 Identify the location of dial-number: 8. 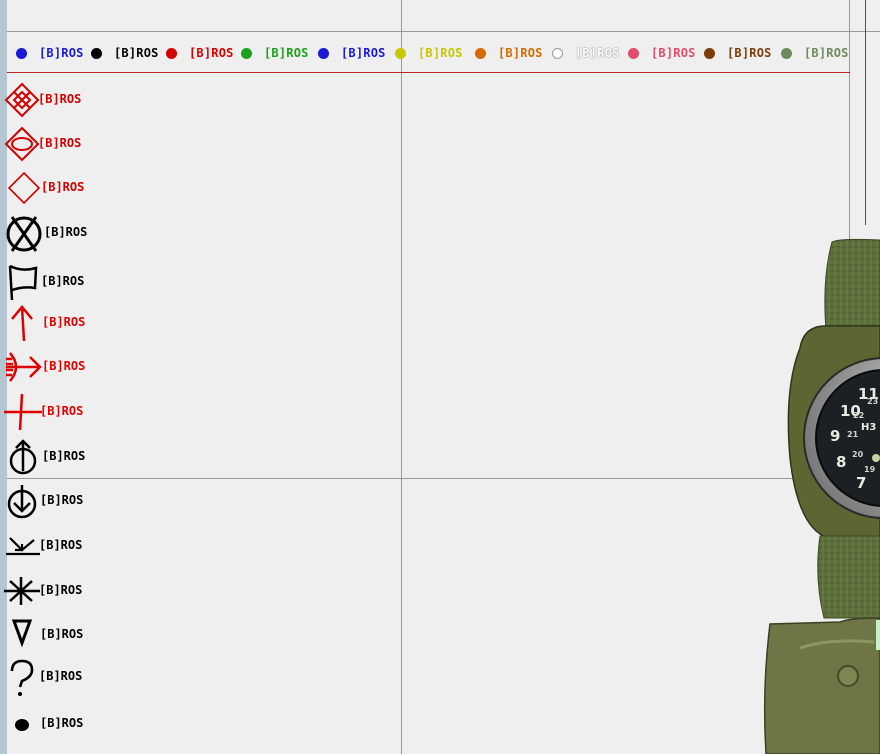
(841, 462).